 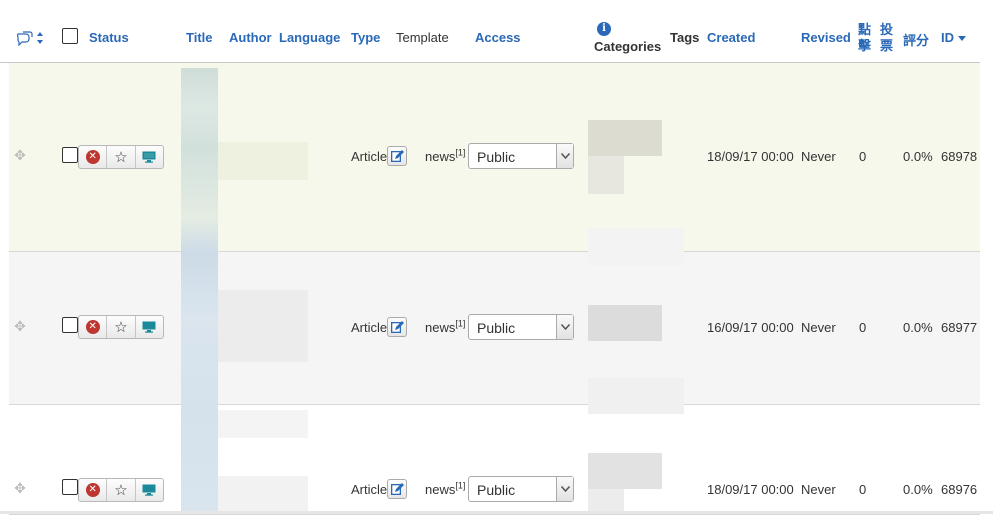 I want to click on column-rating: 評分, so click(x=916, y=39).